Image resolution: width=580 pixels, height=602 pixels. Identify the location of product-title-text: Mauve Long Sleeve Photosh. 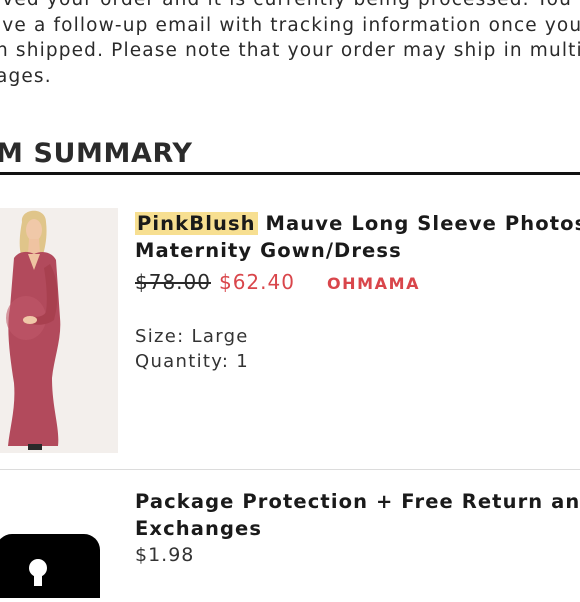
(422, 223).